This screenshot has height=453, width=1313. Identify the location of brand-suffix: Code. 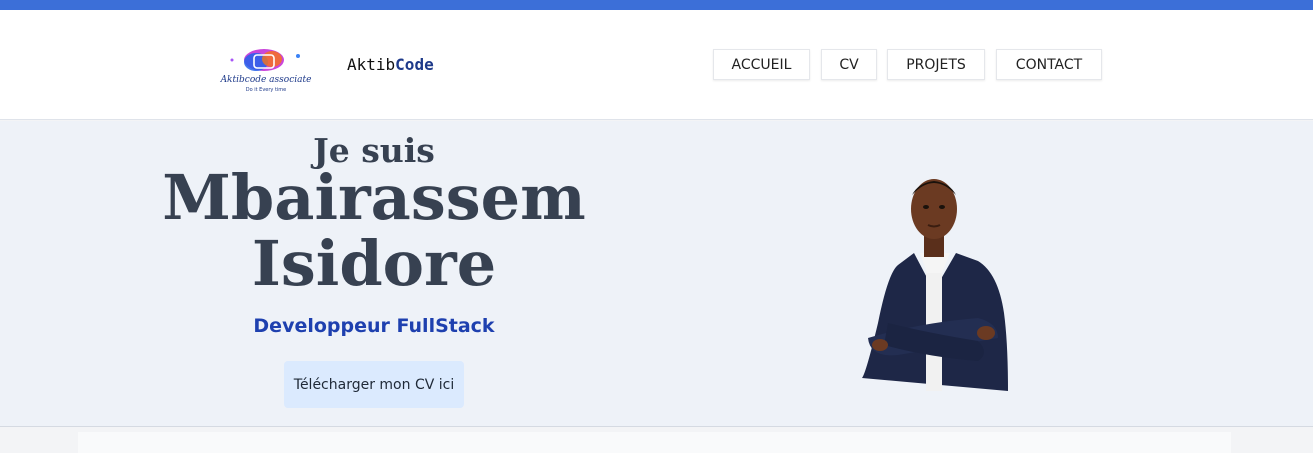
(414, 64).